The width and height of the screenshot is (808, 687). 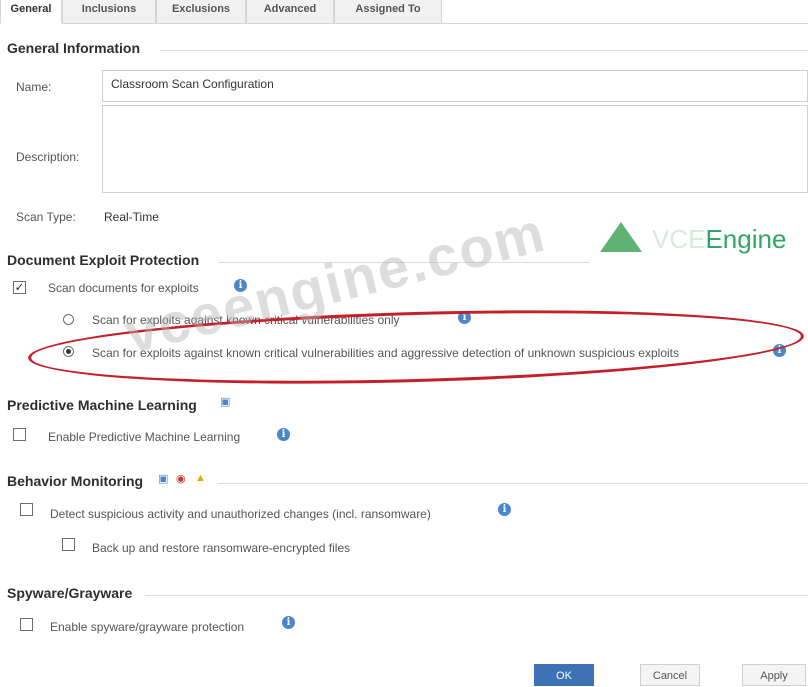 What do you see at coordinates (48, 157) in the screenshot?
I see `description-label: Description:` at bounding box center [48, 157].